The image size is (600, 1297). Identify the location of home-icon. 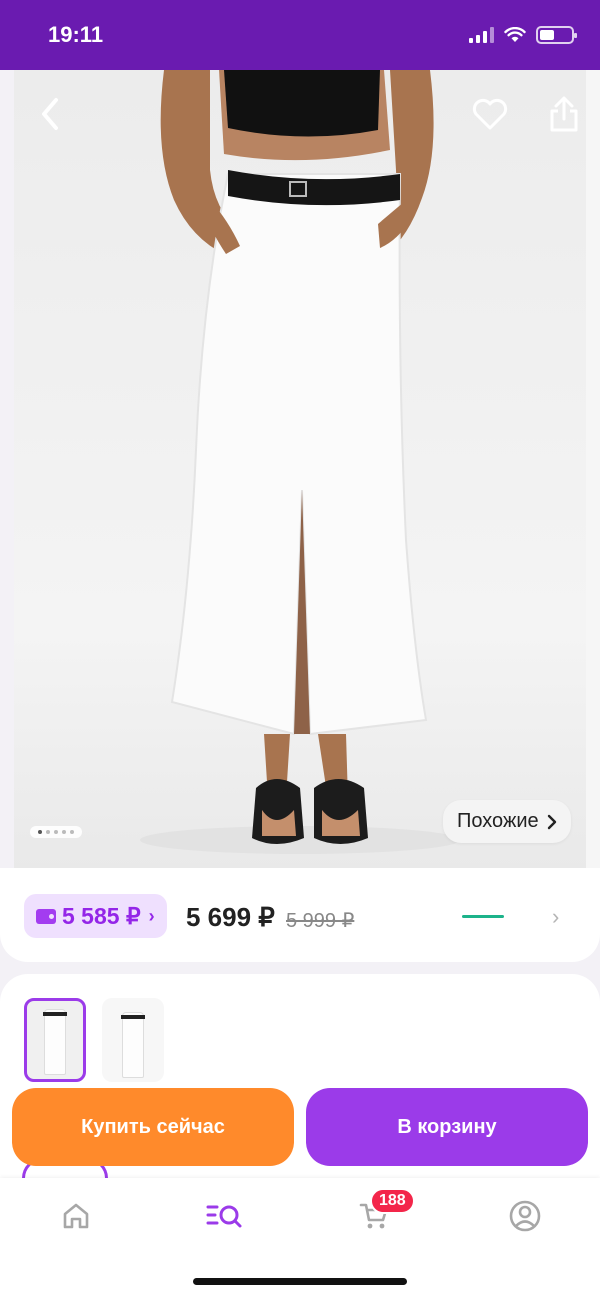
(76, 1216).